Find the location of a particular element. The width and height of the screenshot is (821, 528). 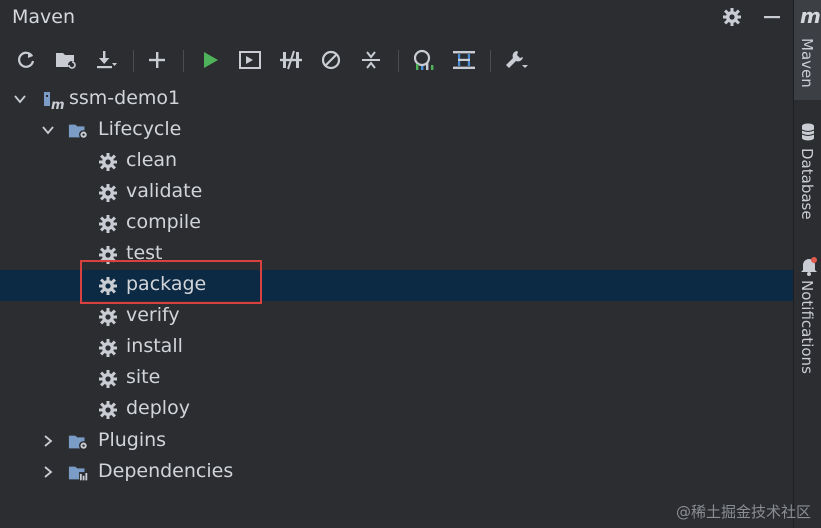

execute-goal-icon is located at coordinates (250, 60).